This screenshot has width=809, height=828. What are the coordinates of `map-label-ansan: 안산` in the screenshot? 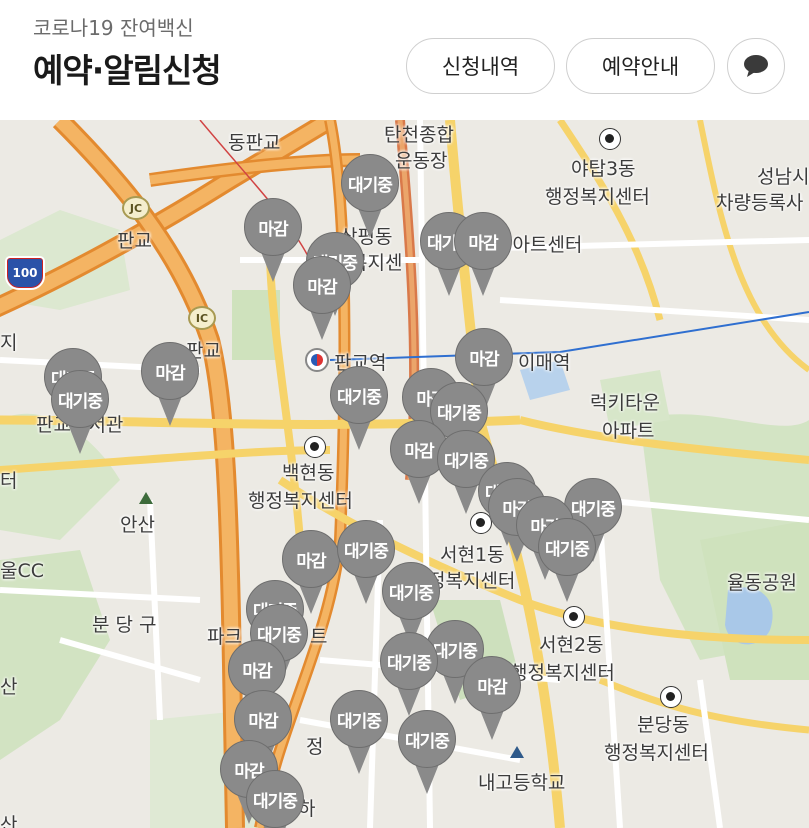 It's located at (137, 525).